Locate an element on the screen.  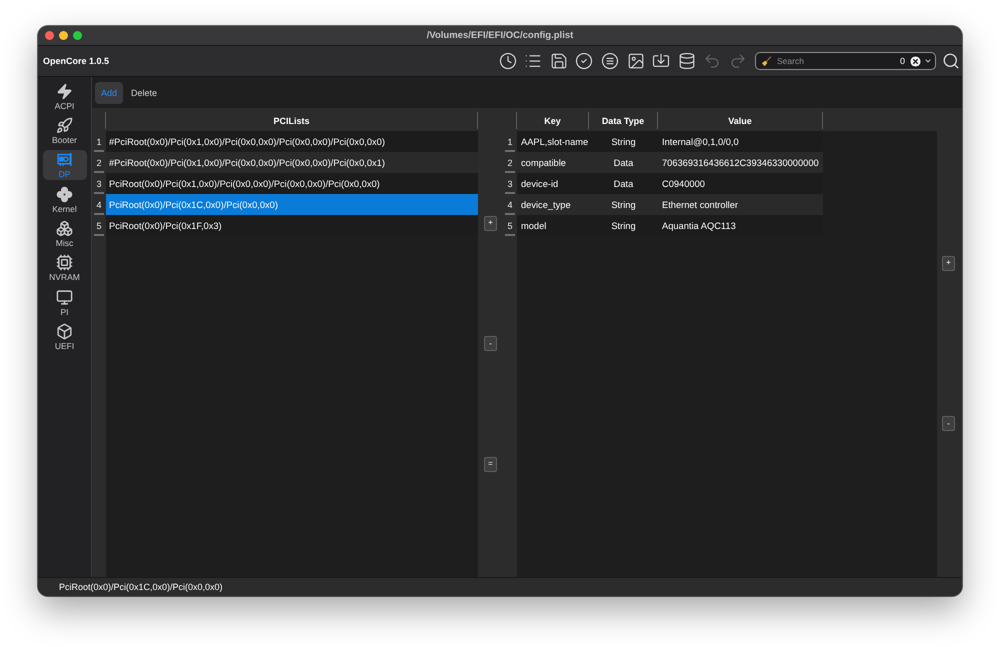
search-field: Search 0 is located at coordinates (845, 61).